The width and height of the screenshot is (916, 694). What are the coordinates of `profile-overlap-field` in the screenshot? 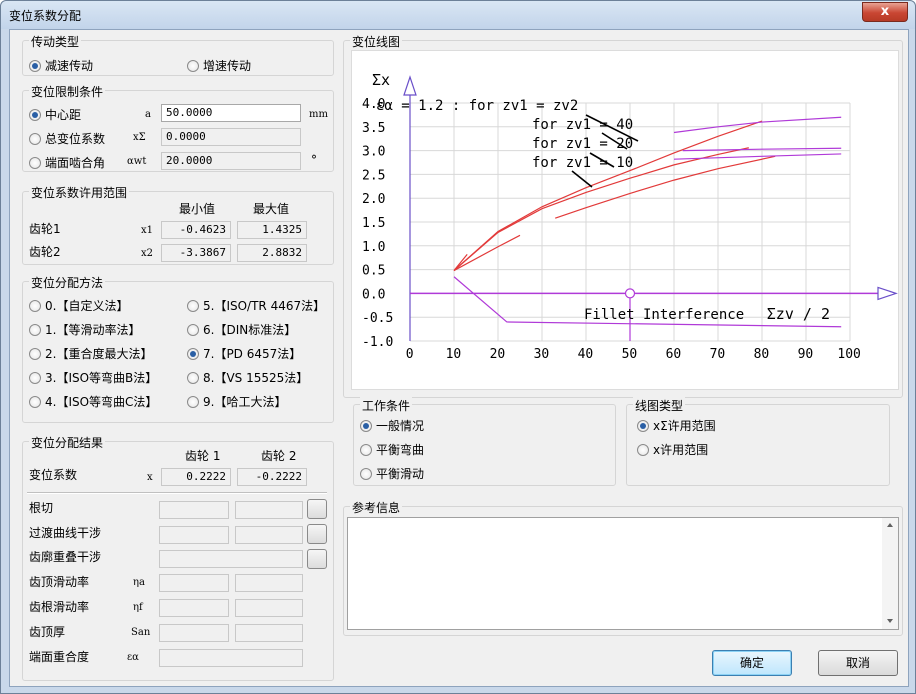 It's located at (231, 559).